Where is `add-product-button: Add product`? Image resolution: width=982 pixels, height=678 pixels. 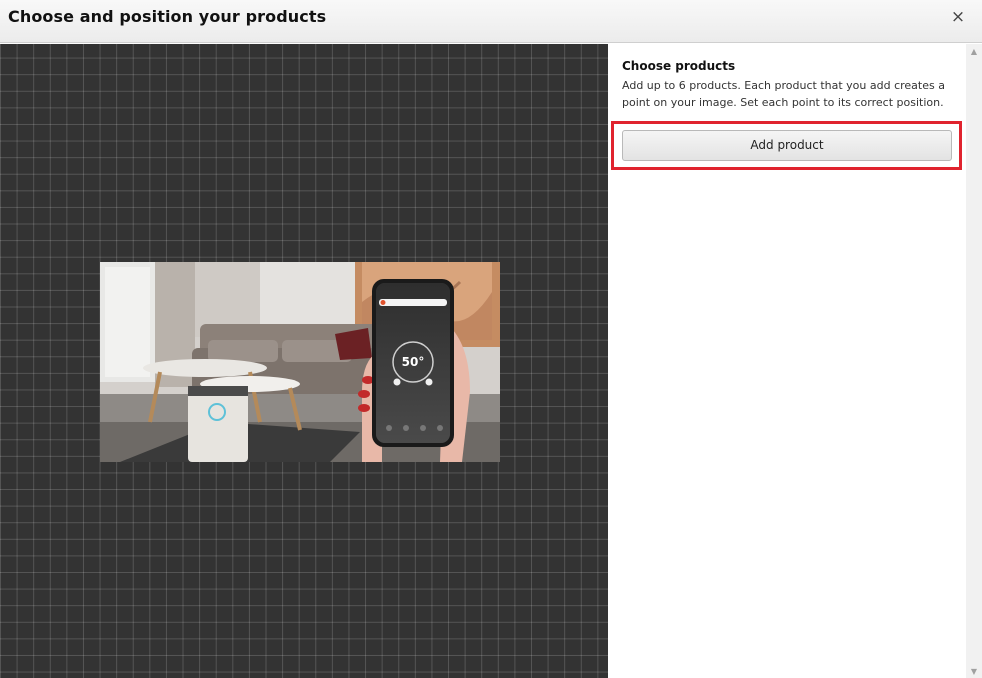
add-product-button: Add product is located at coordinates (787, 145).